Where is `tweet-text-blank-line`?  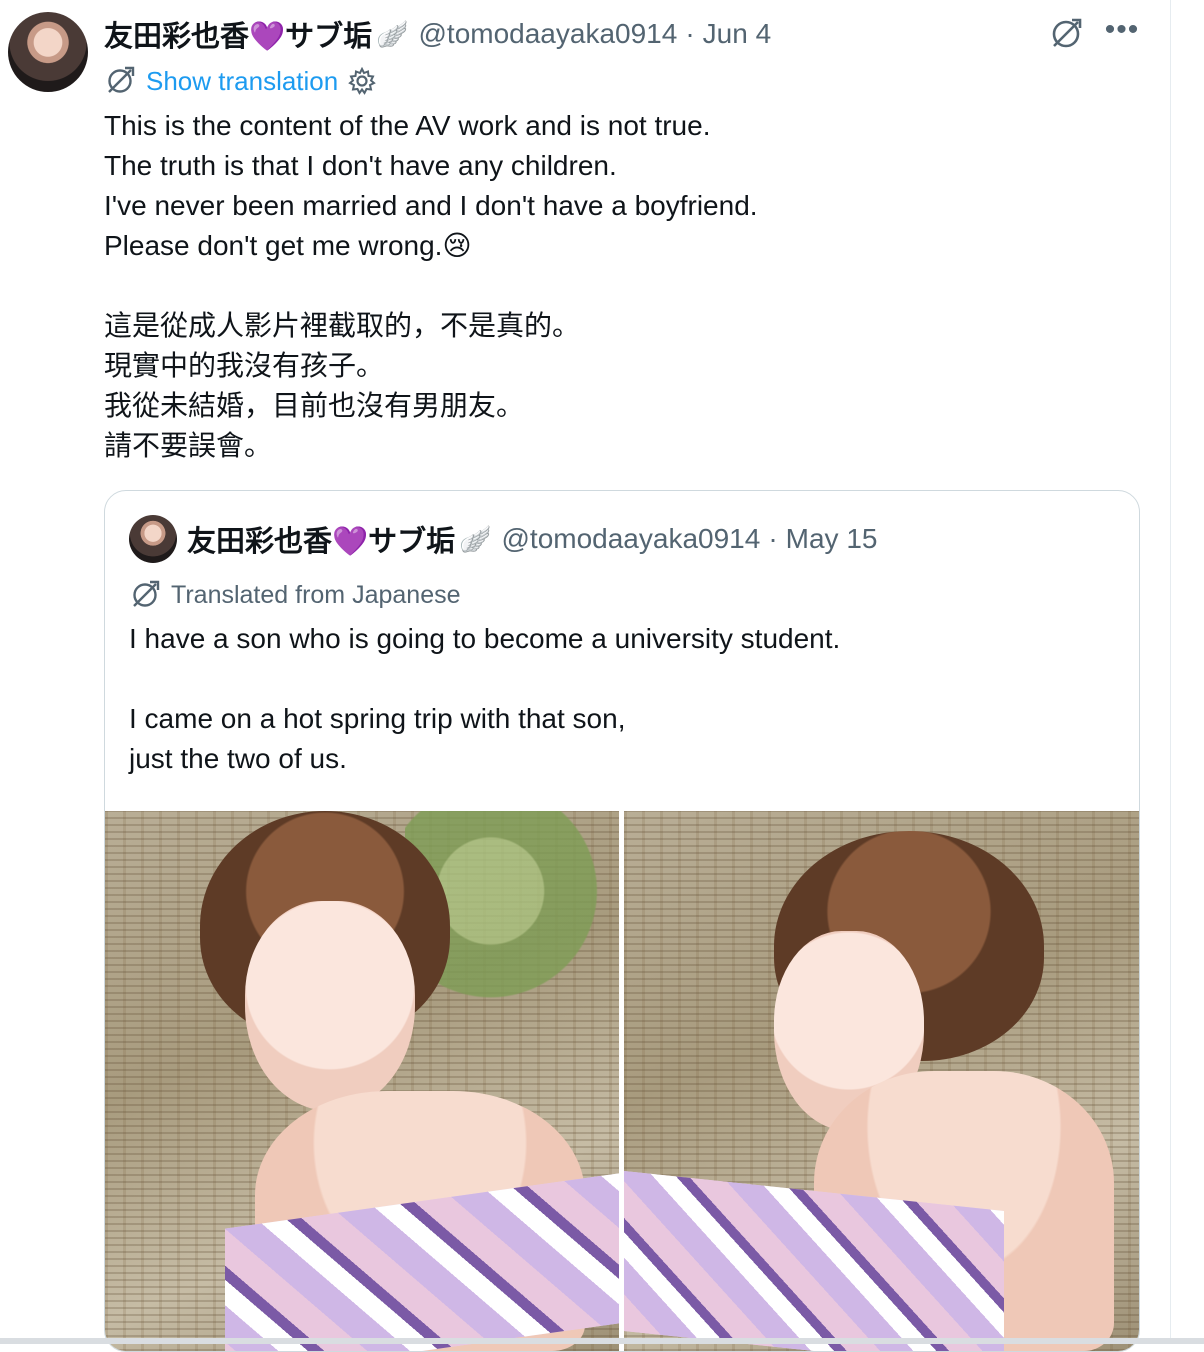 tweet-text-blank-line is located at coordinates (624, 286).